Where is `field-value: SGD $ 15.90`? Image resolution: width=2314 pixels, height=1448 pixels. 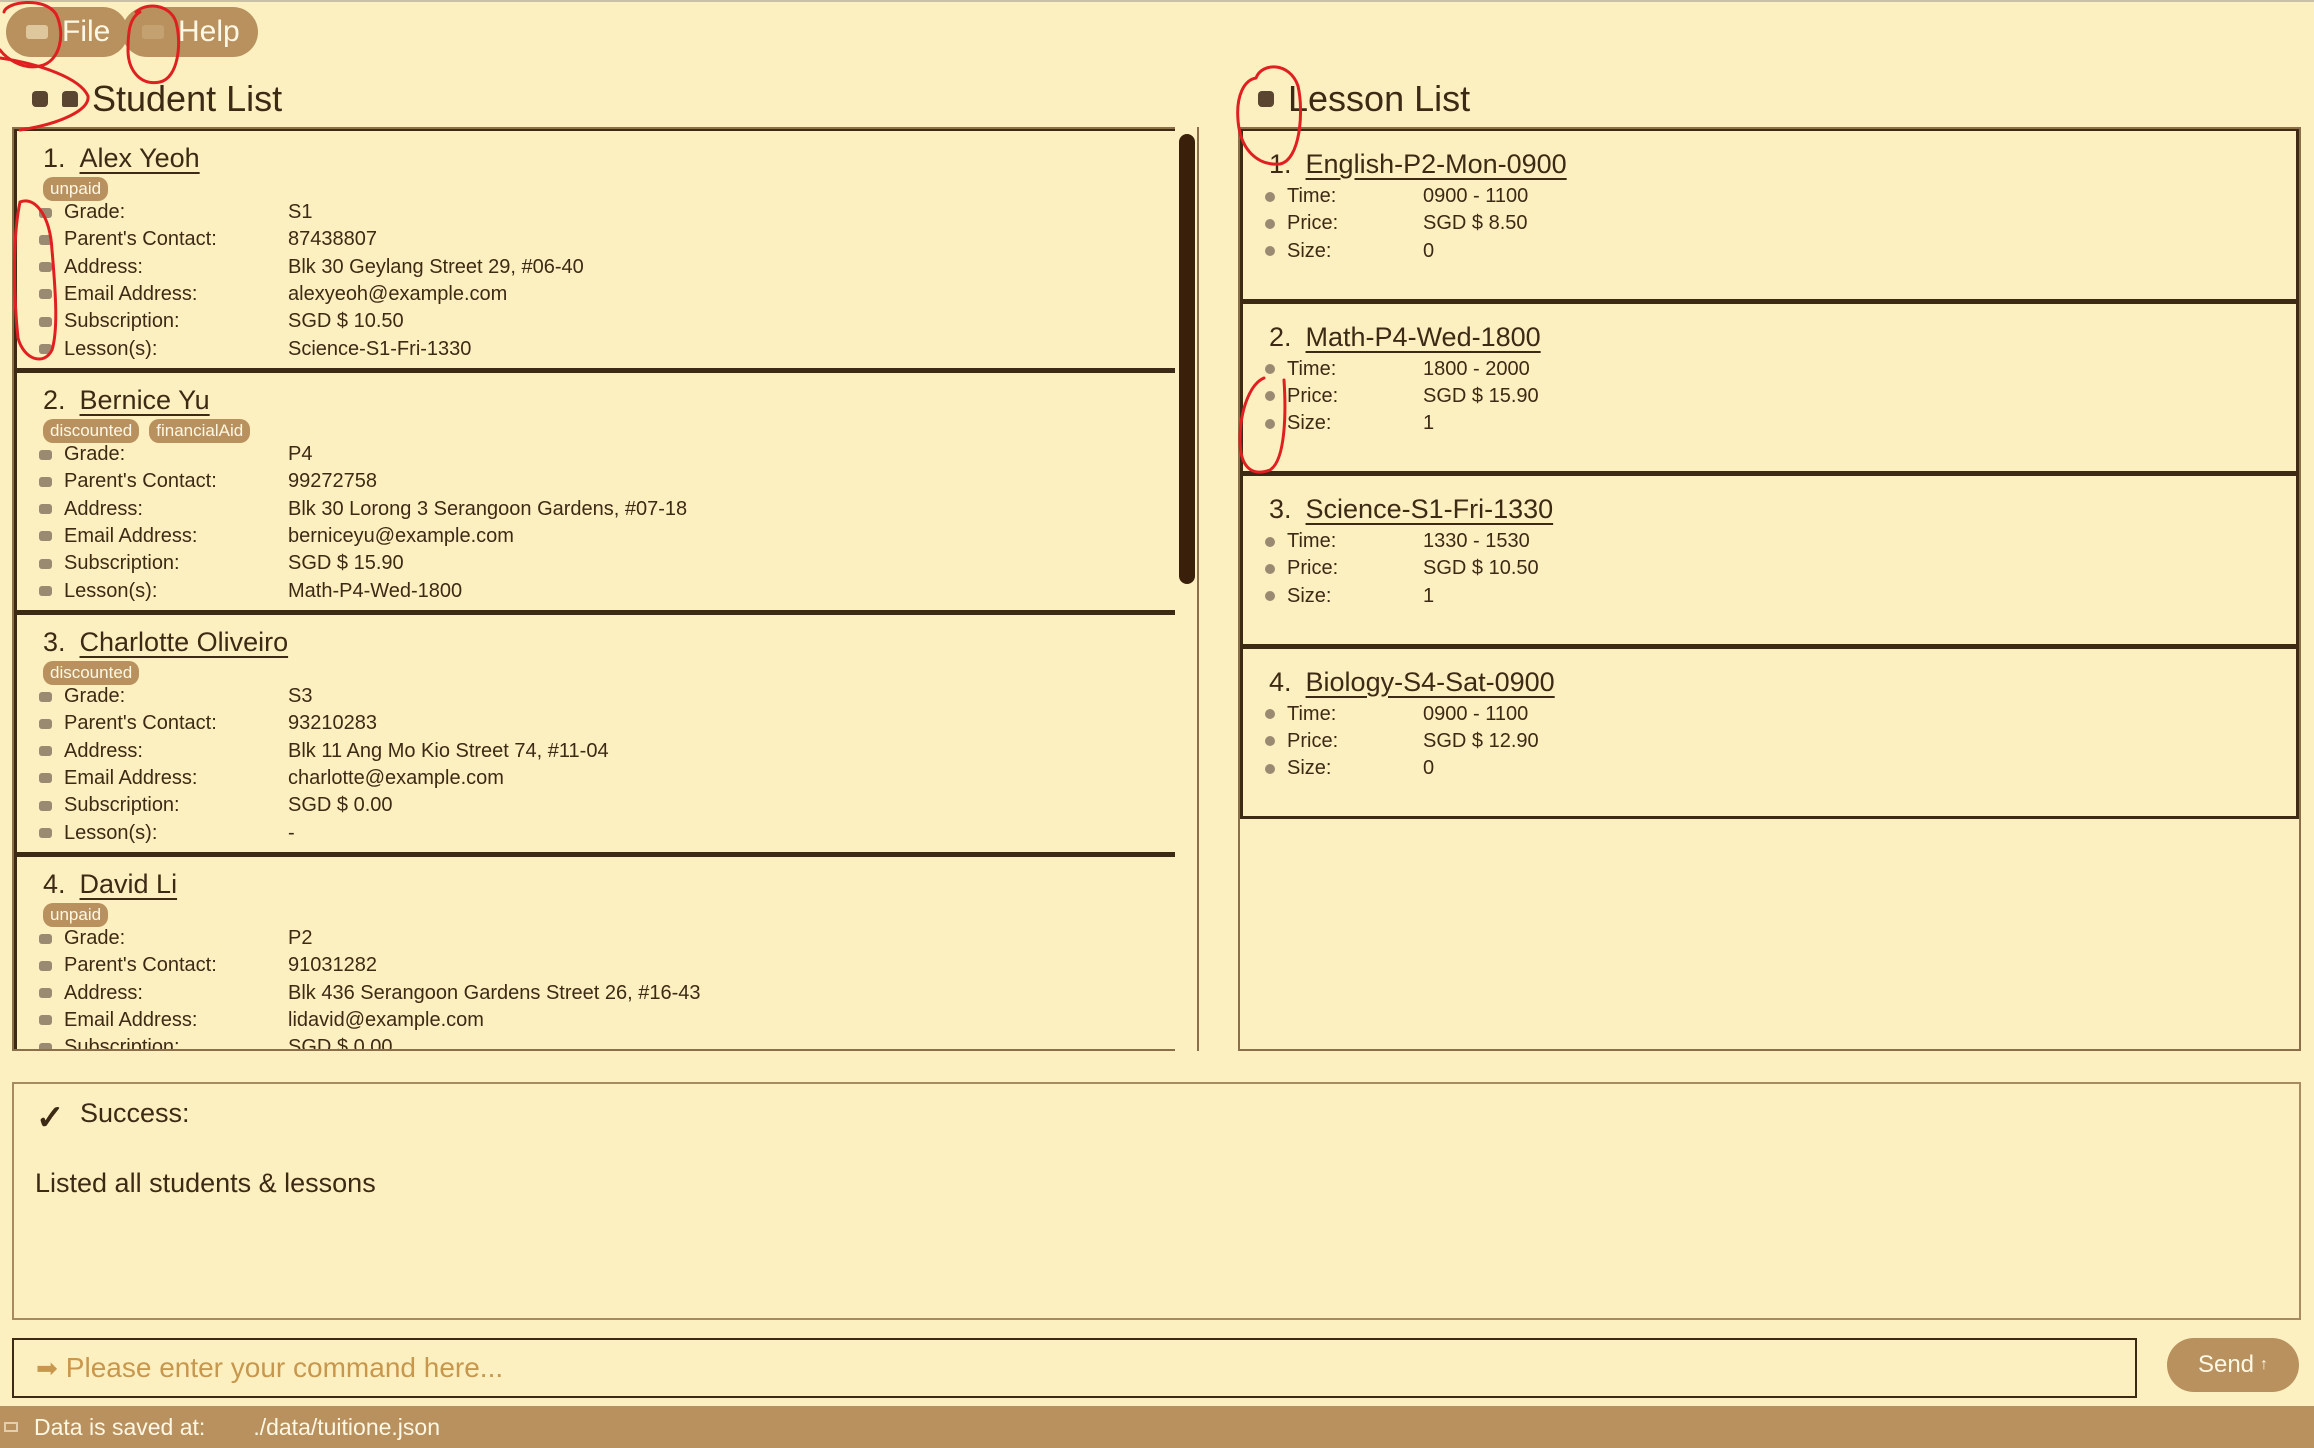
field-value: SGD $ 15.90 is located at coordinates (1481, 395).